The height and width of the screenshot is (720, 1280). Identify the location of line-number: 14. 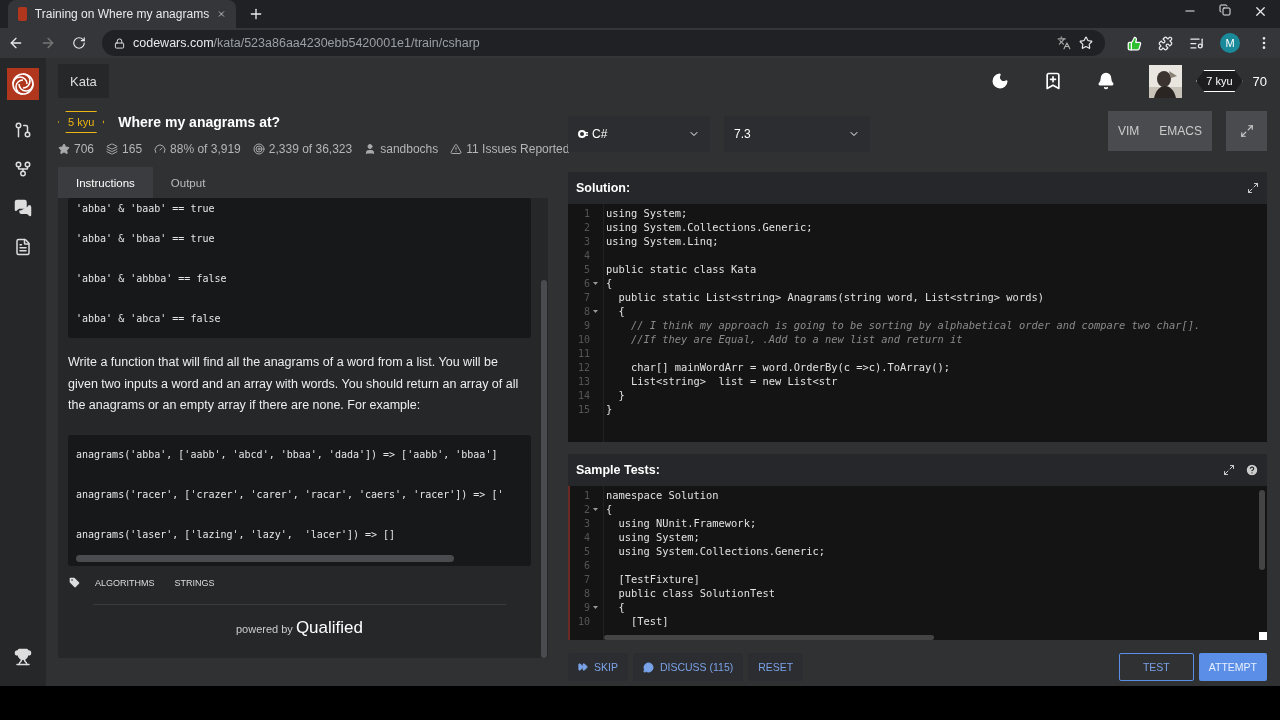
(583, 395).